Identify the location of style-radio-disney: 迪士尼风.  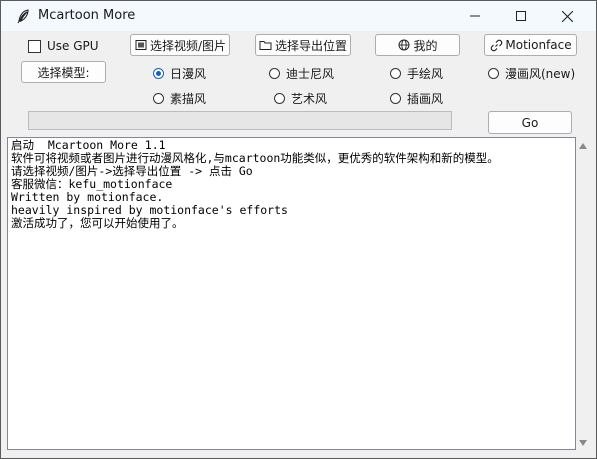
(301, 73).